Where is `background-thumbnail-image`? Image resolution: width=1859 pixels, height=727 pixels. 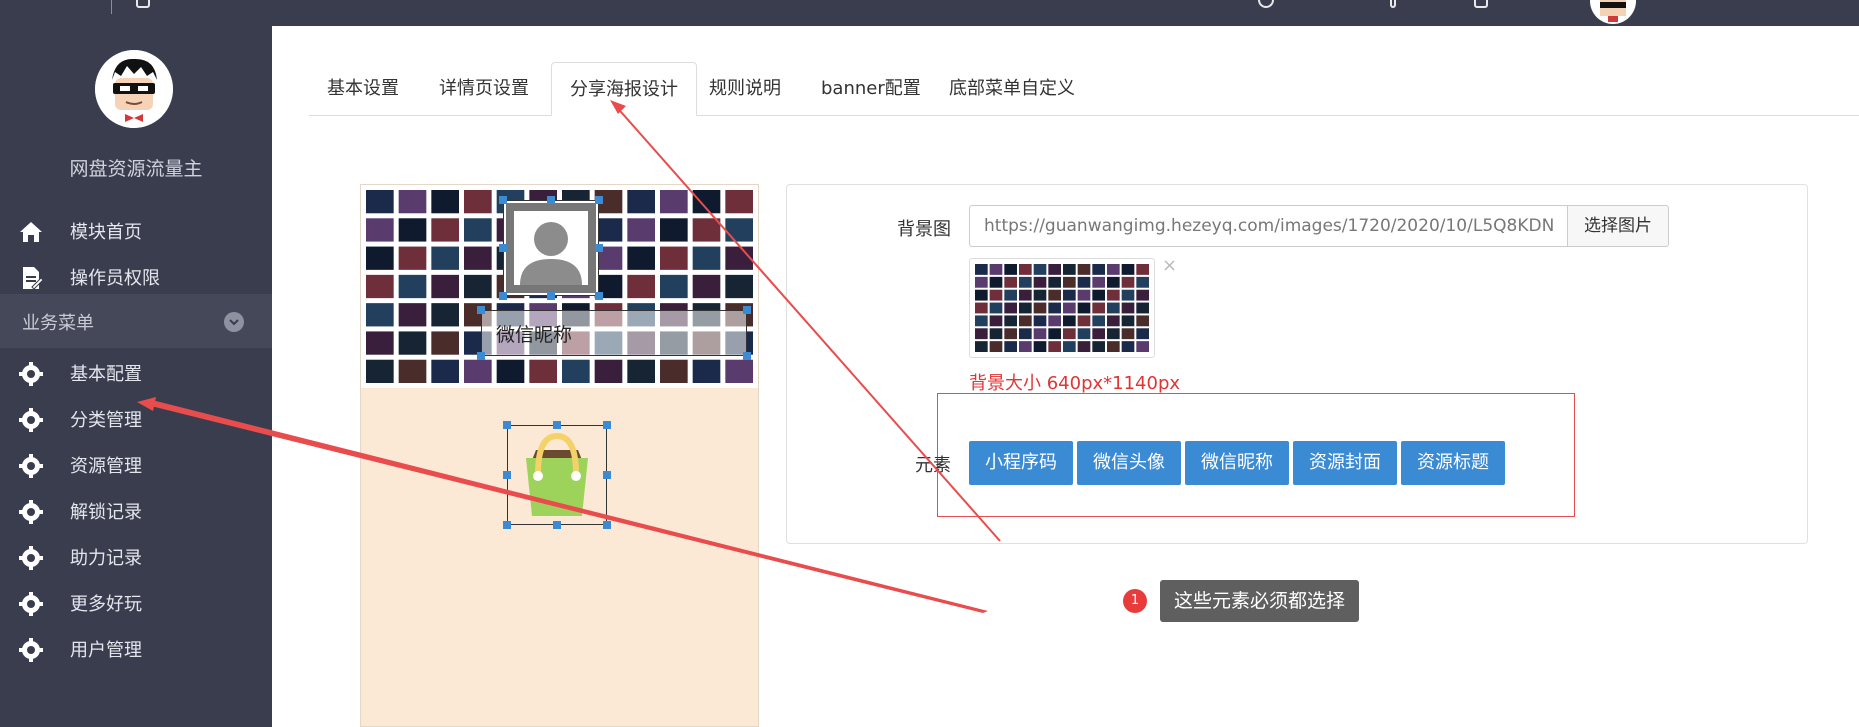 background-thumbnail-image is located at coordinates (1062, 308).